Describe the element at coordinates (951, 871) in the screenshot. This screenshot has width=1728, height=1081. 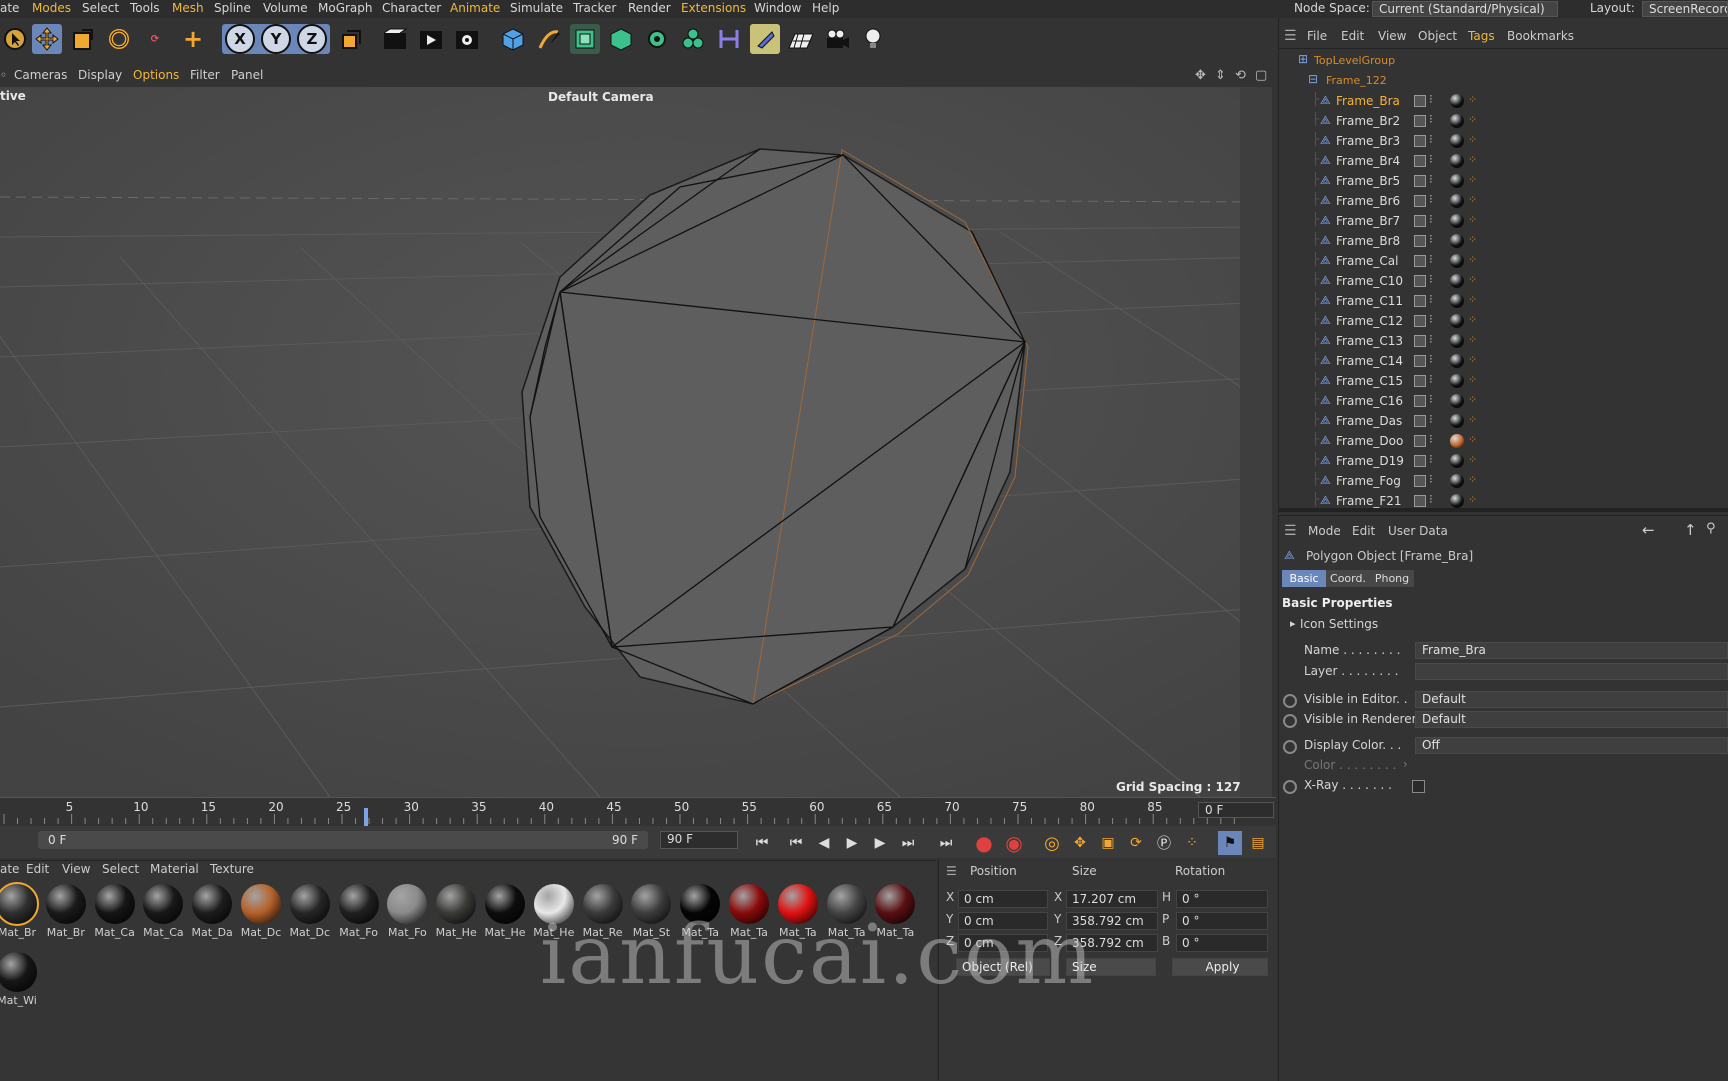
I see `coord-menu-icon: ☰` at that location.